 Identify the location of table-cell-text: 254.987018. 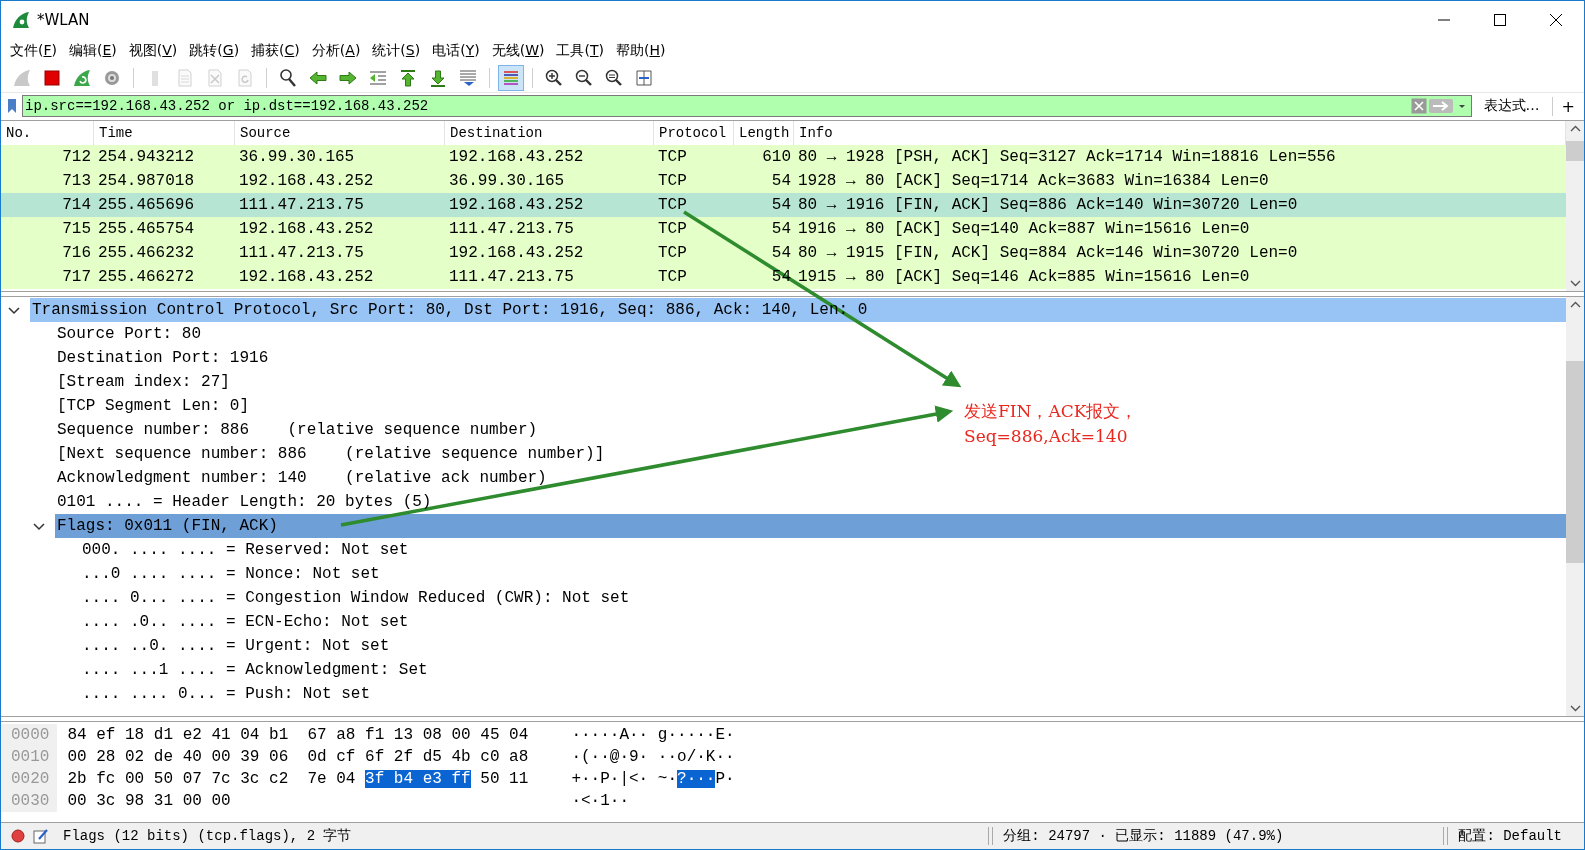
(146, 181).